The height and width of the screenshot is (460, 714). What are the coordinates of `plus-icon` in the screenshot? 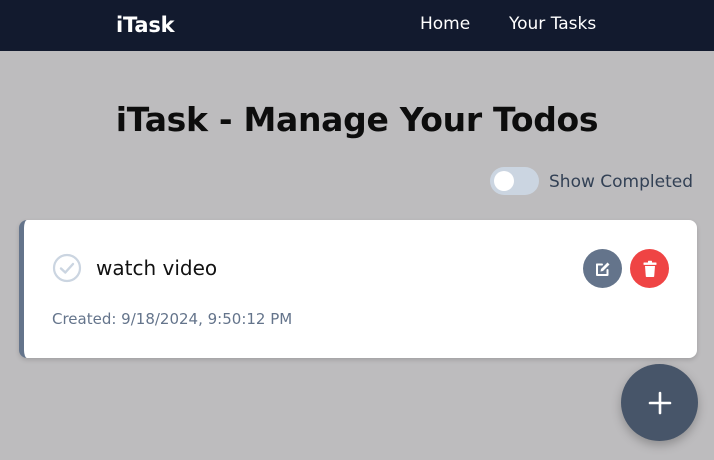 It's located at (659, 402).